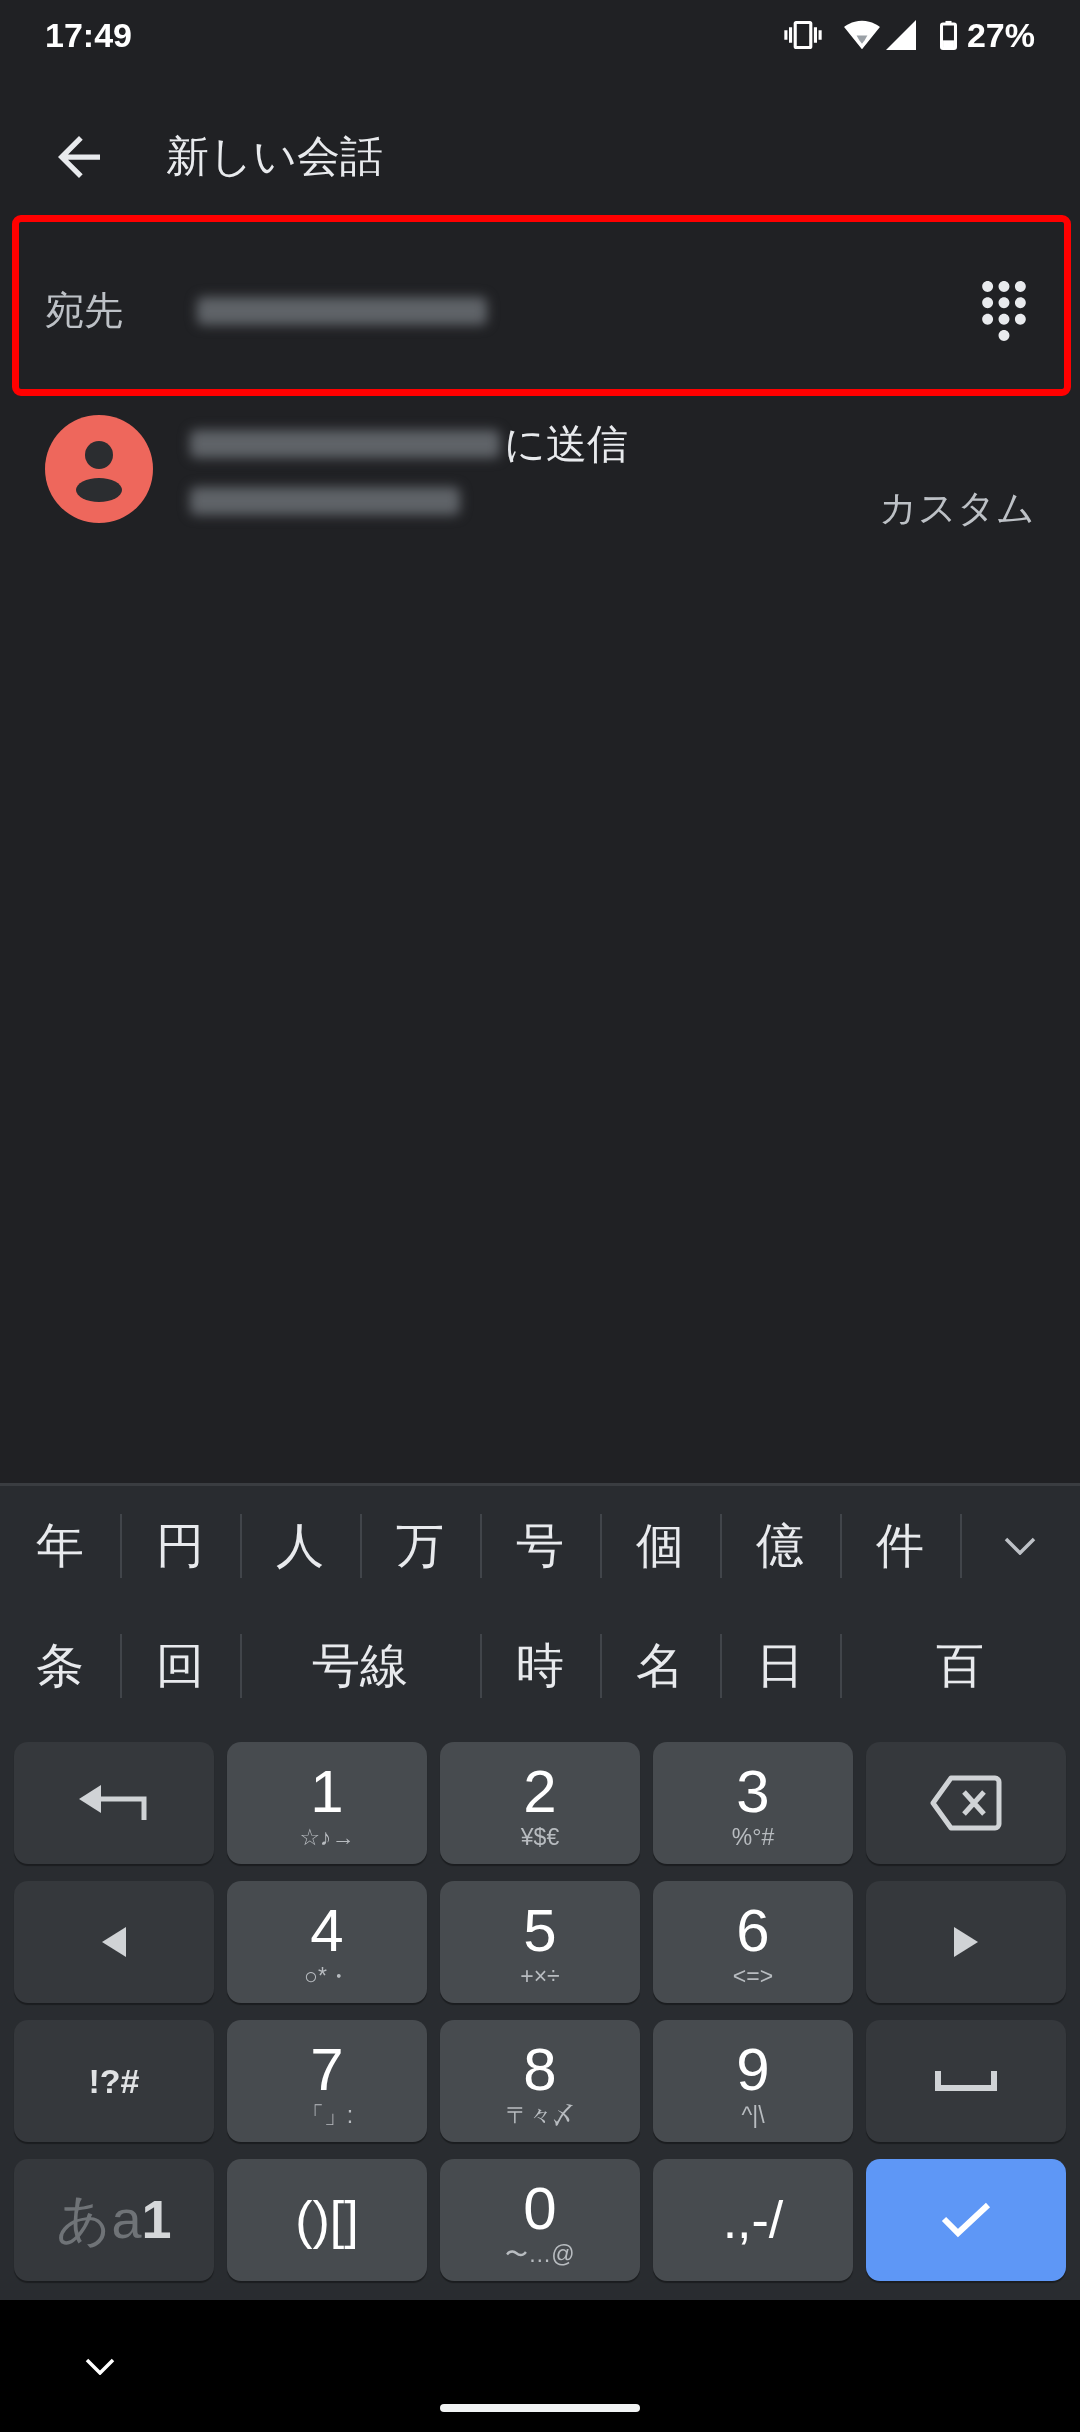 The height and width of the screenshot is (2432, 1080). I want to click on candidate-word: 日, so click(780, 1666).